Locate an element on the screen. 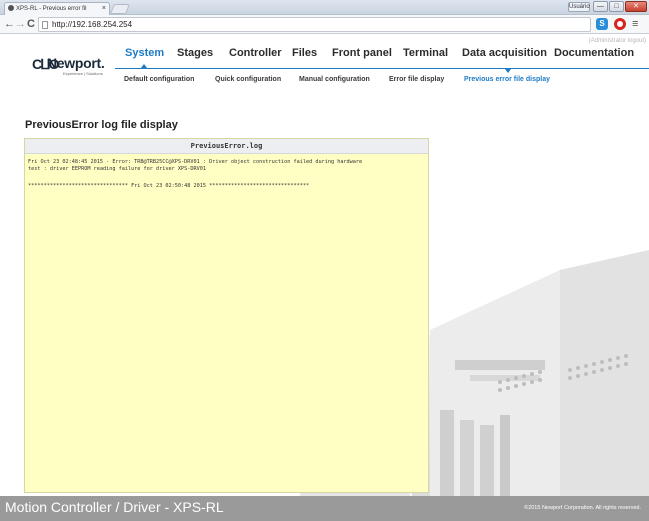 The height and width of the screenshot is (521, 649). subnav-manual-configuration: Manual configuration is located at coordinates (334, 79).